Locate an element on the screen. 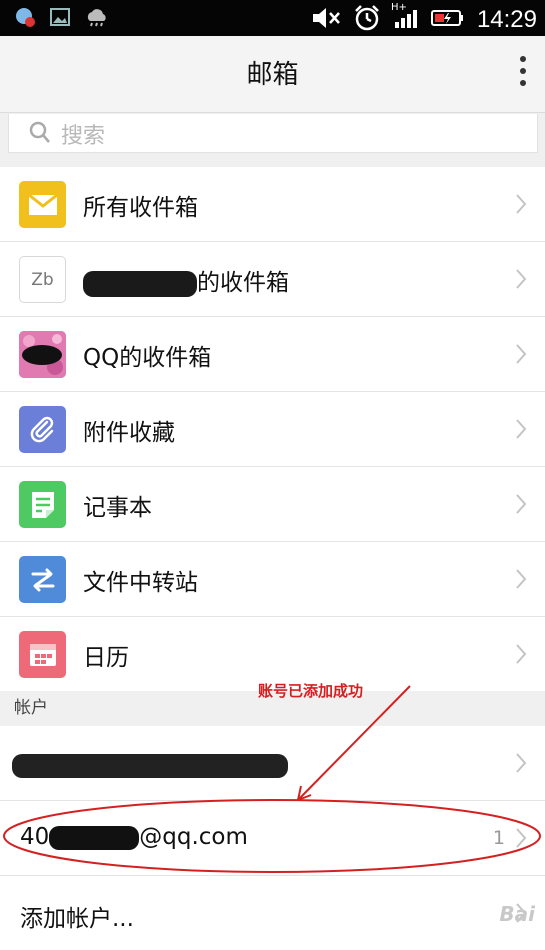  battery-charging-icon is located at coordinates (447, 20).